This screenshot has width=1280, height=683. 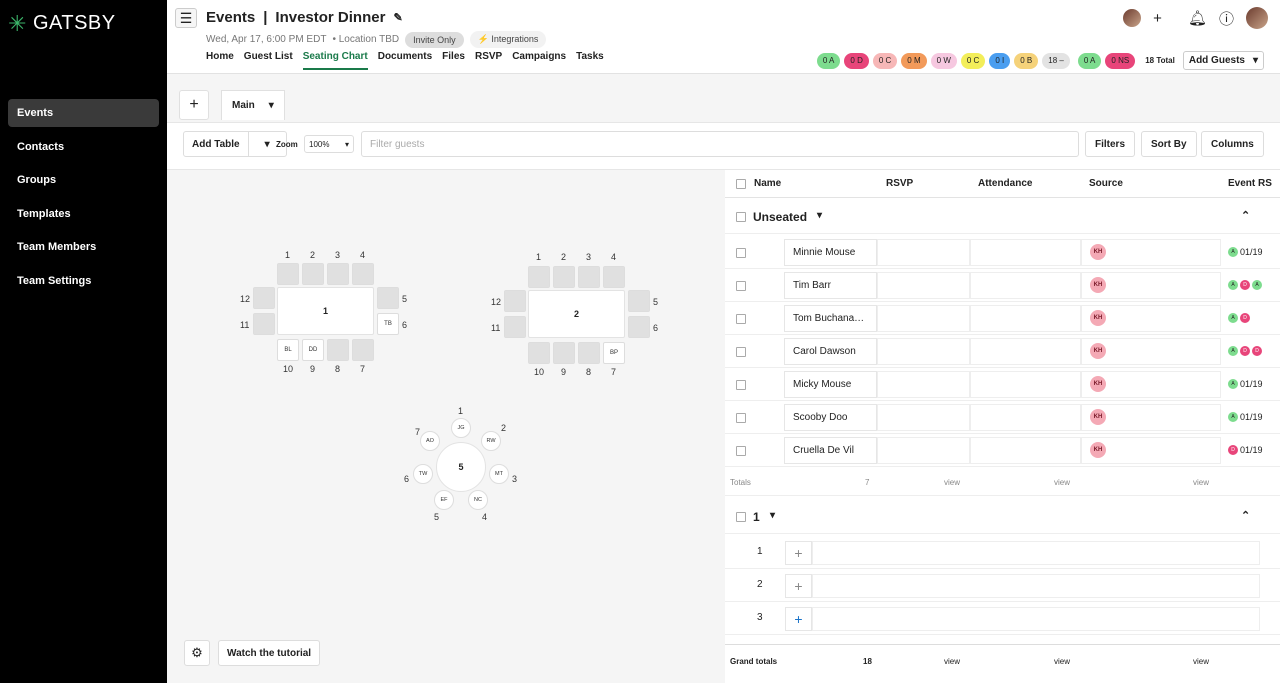 What do you see at coordinates (397, 17) in the screenshot?
I see `edit-pencil-icon: ✎` at bounding box center [397, 17].